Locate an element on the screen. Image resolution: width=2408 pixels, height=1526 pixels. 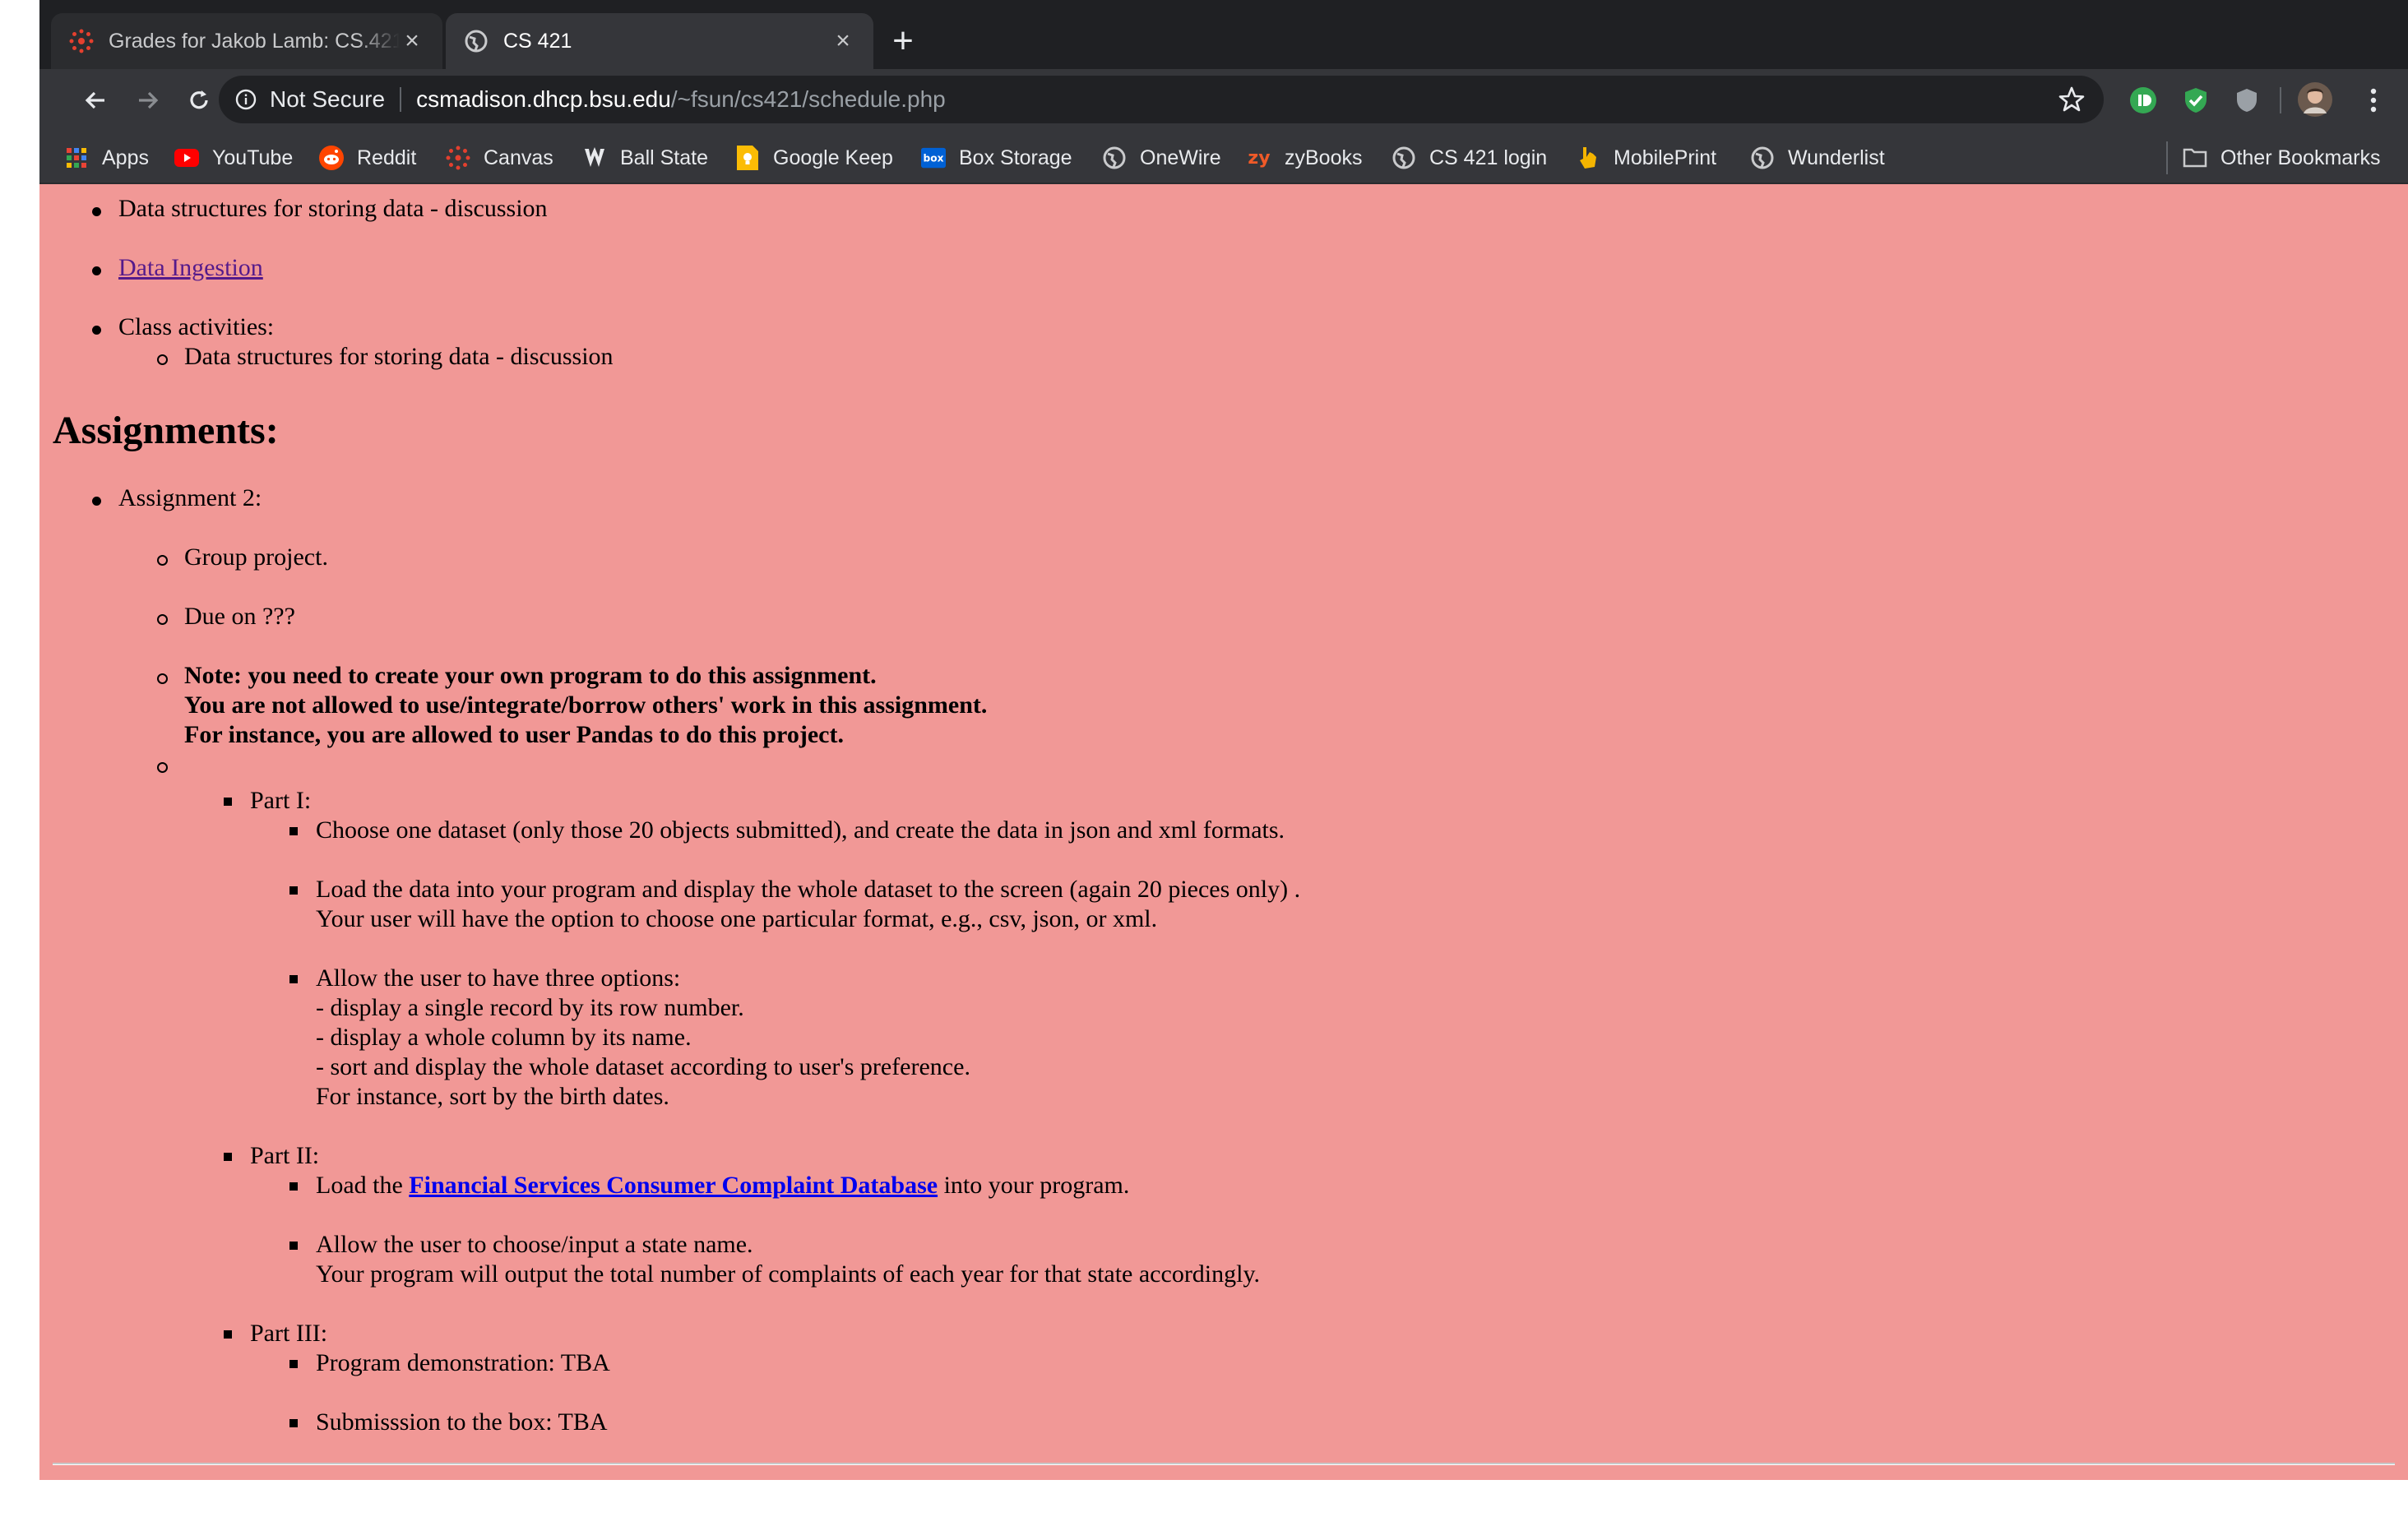
bookmark-label: MobilePrint is located at coordinates (1665, 157).